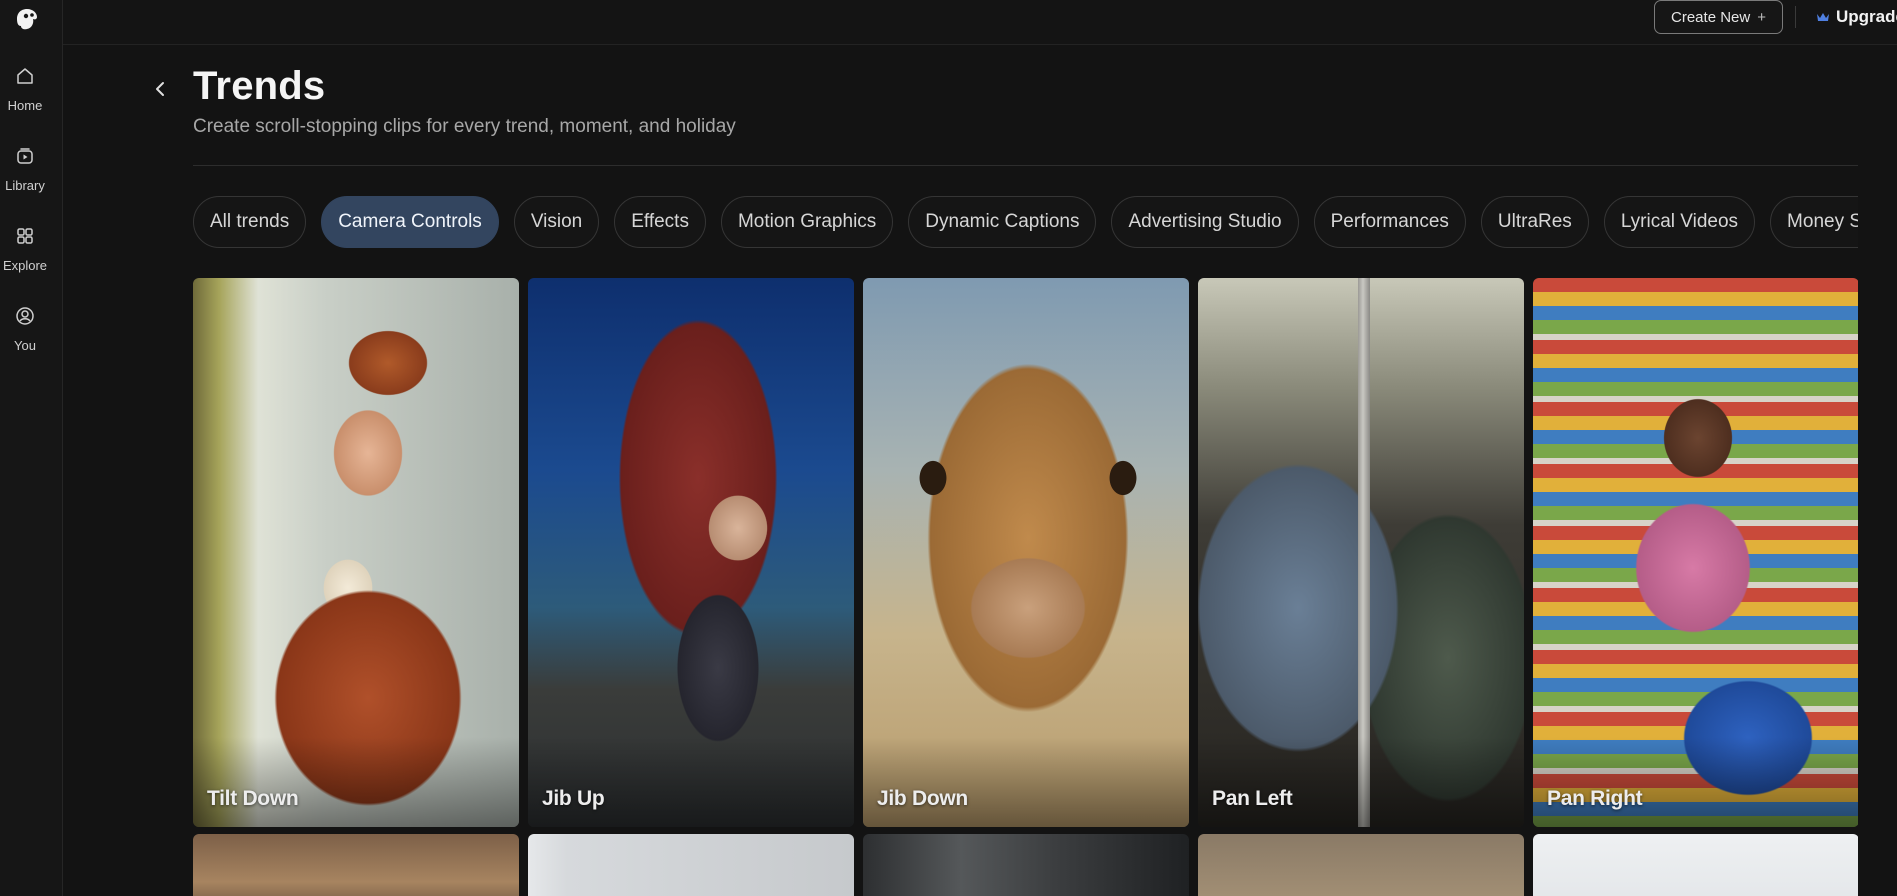 The width and height of the screenshot is (1897, 896). Describe the element at coordinates (556, 222) in the screenshot. I see `tab-vision: Vision` at that location.